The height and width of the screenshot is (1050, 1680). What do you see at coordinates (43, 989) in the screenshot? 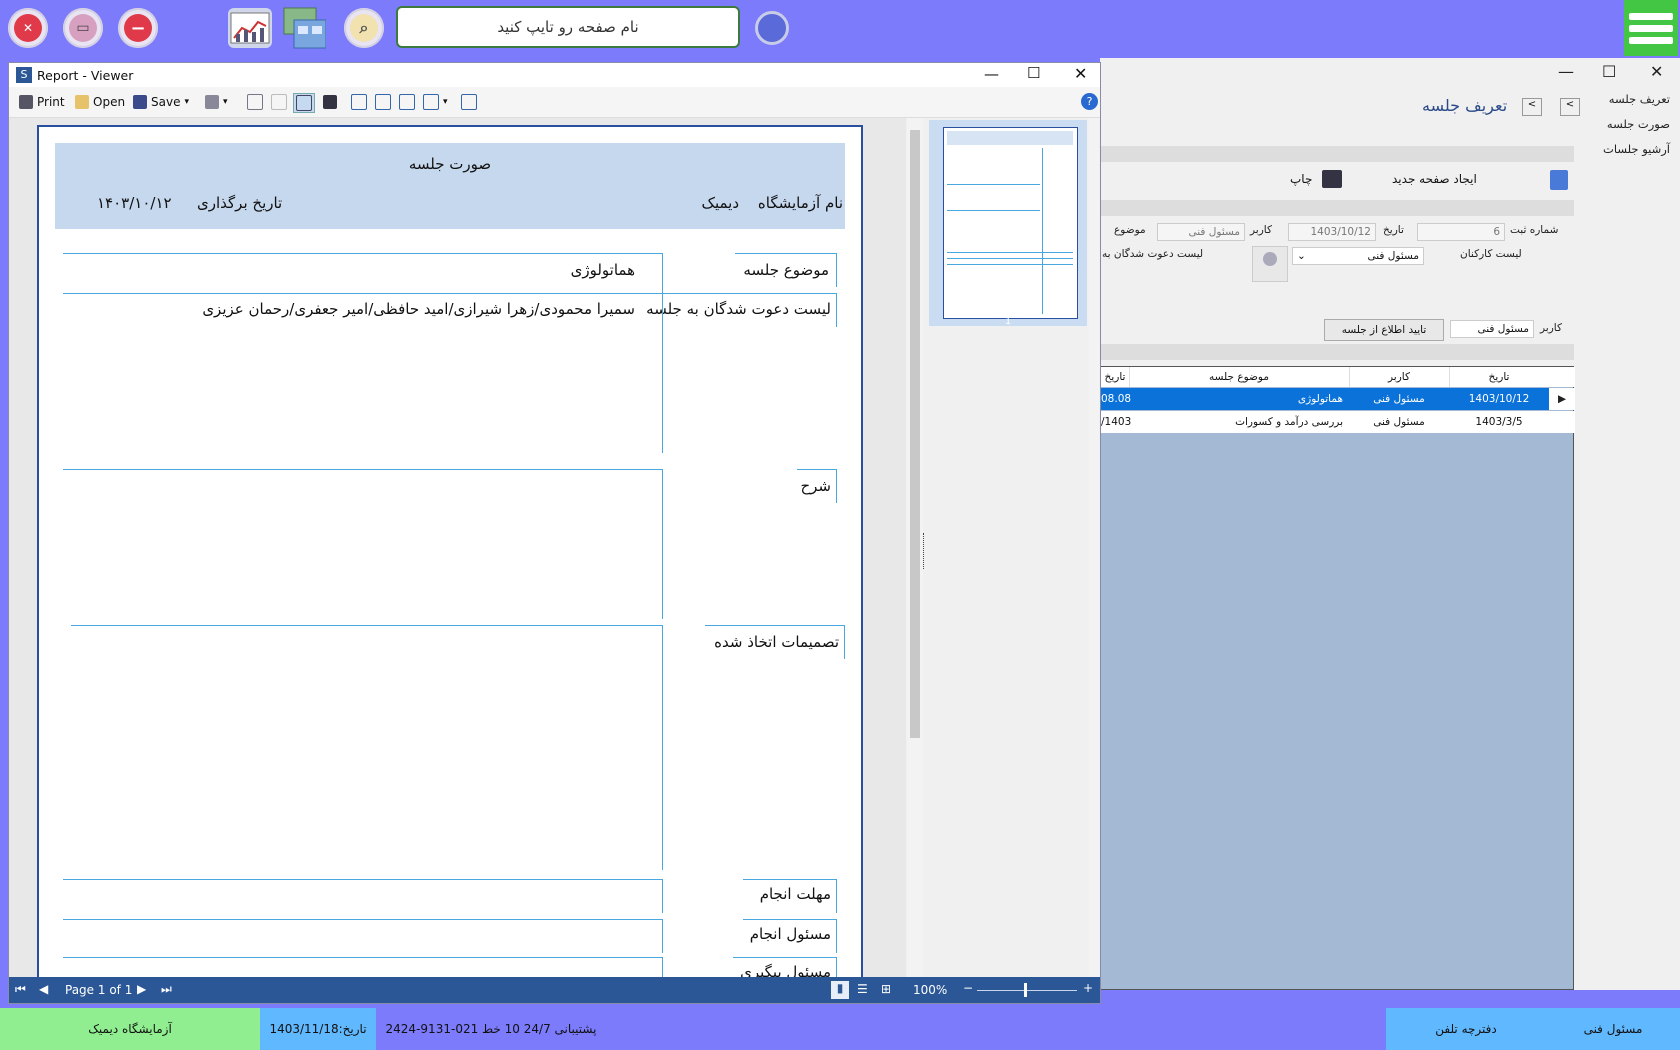
I see `prev-page-icon: ◀` at bounding box center [43, 989].